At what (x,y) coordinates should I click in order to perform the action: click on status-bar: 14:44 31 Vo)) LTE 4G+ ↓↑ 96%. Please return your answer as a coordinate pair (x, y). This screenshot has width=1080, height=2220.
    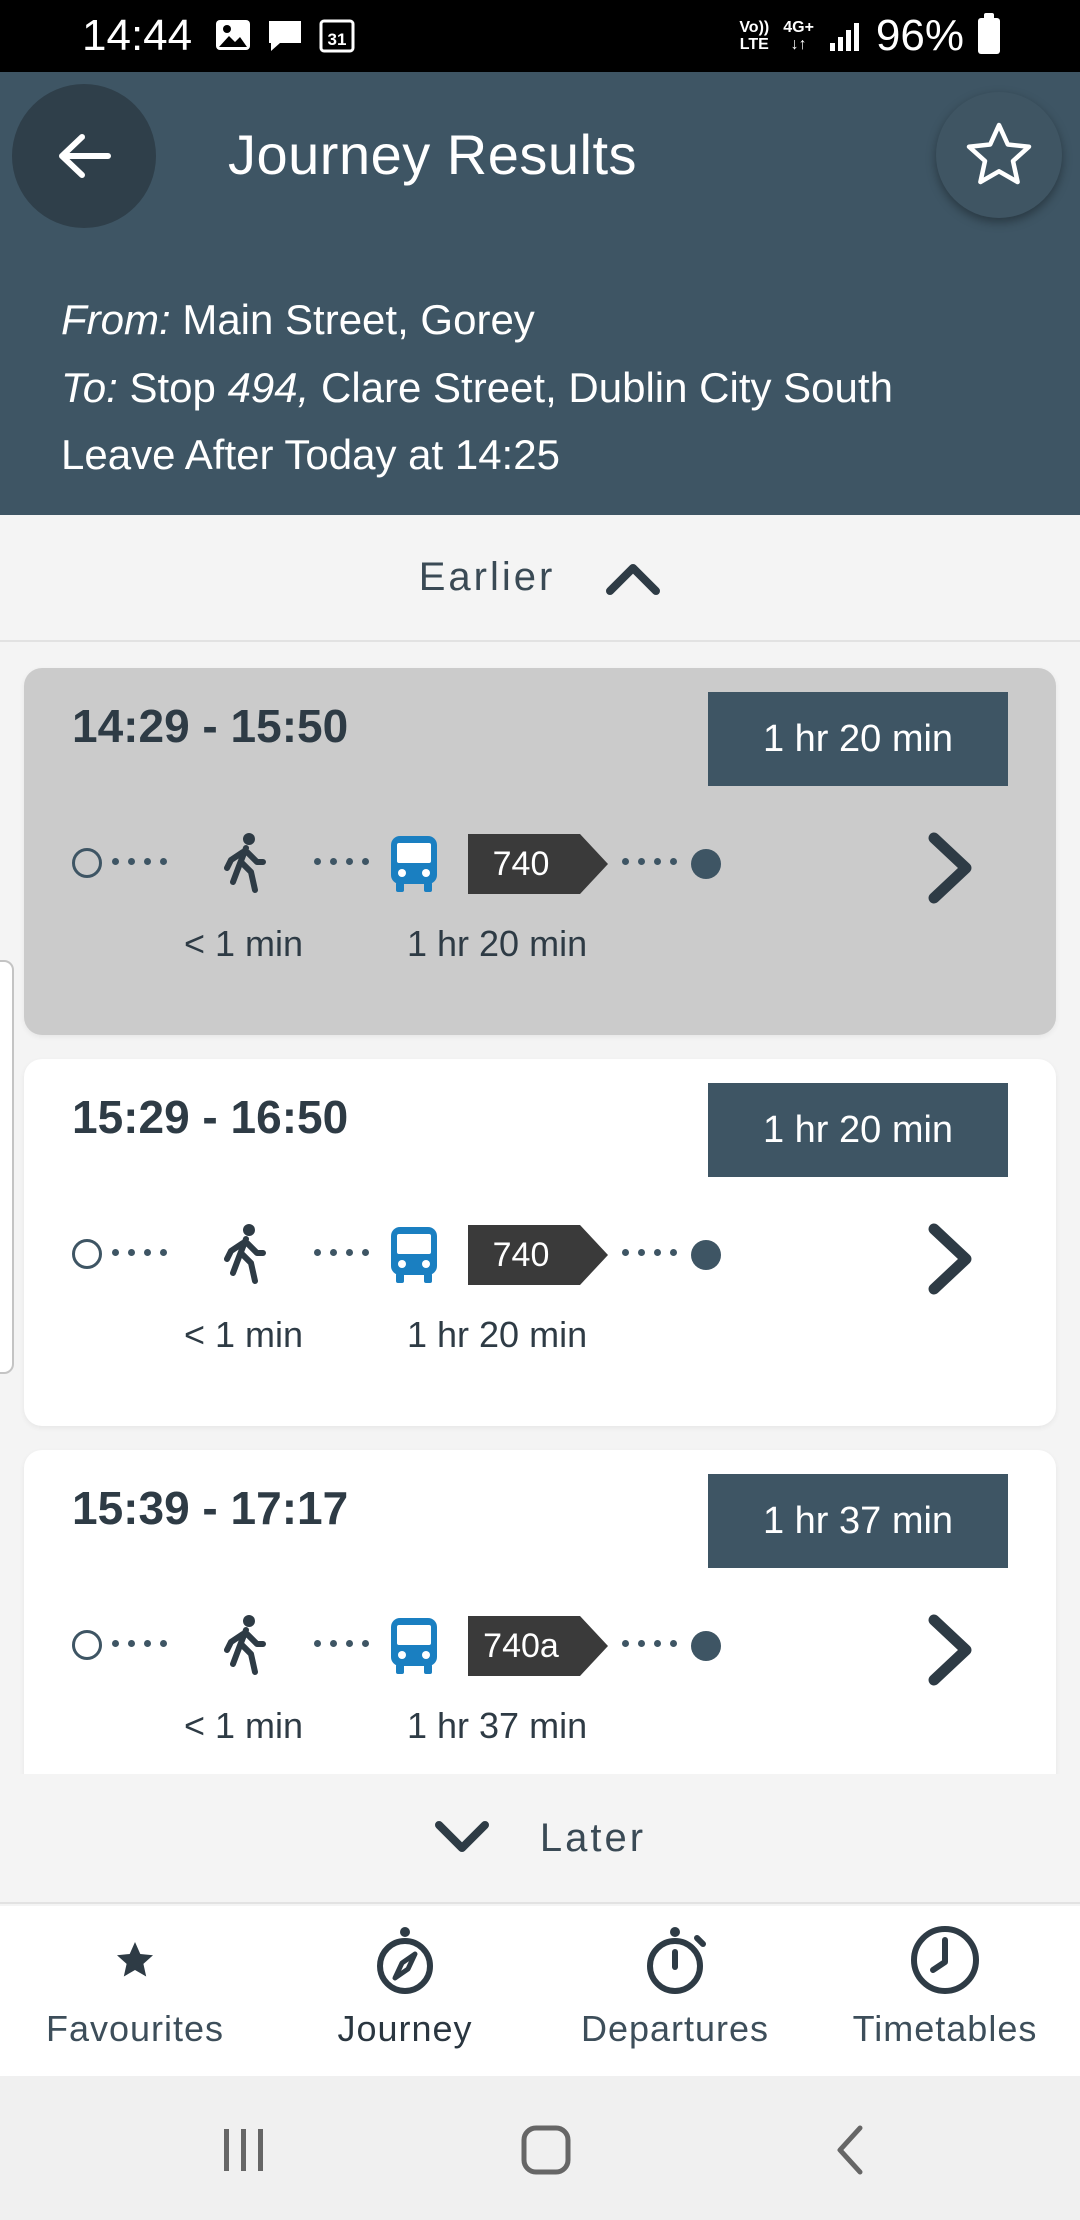
    Looking at the image, I should click on (540, 36).